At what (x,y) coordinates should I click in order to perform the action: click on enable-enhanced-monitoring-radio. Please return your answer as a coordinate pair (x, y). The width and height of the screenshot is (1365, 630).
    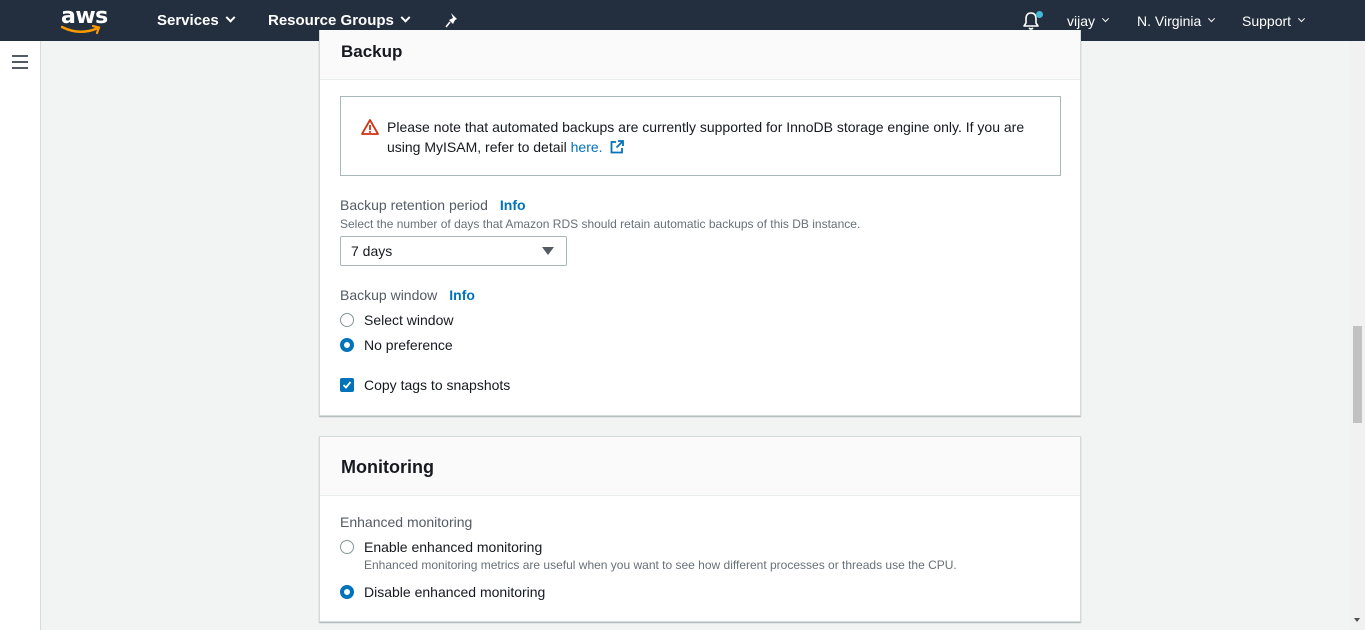
    Looking at the image, I should click on (347, 547).